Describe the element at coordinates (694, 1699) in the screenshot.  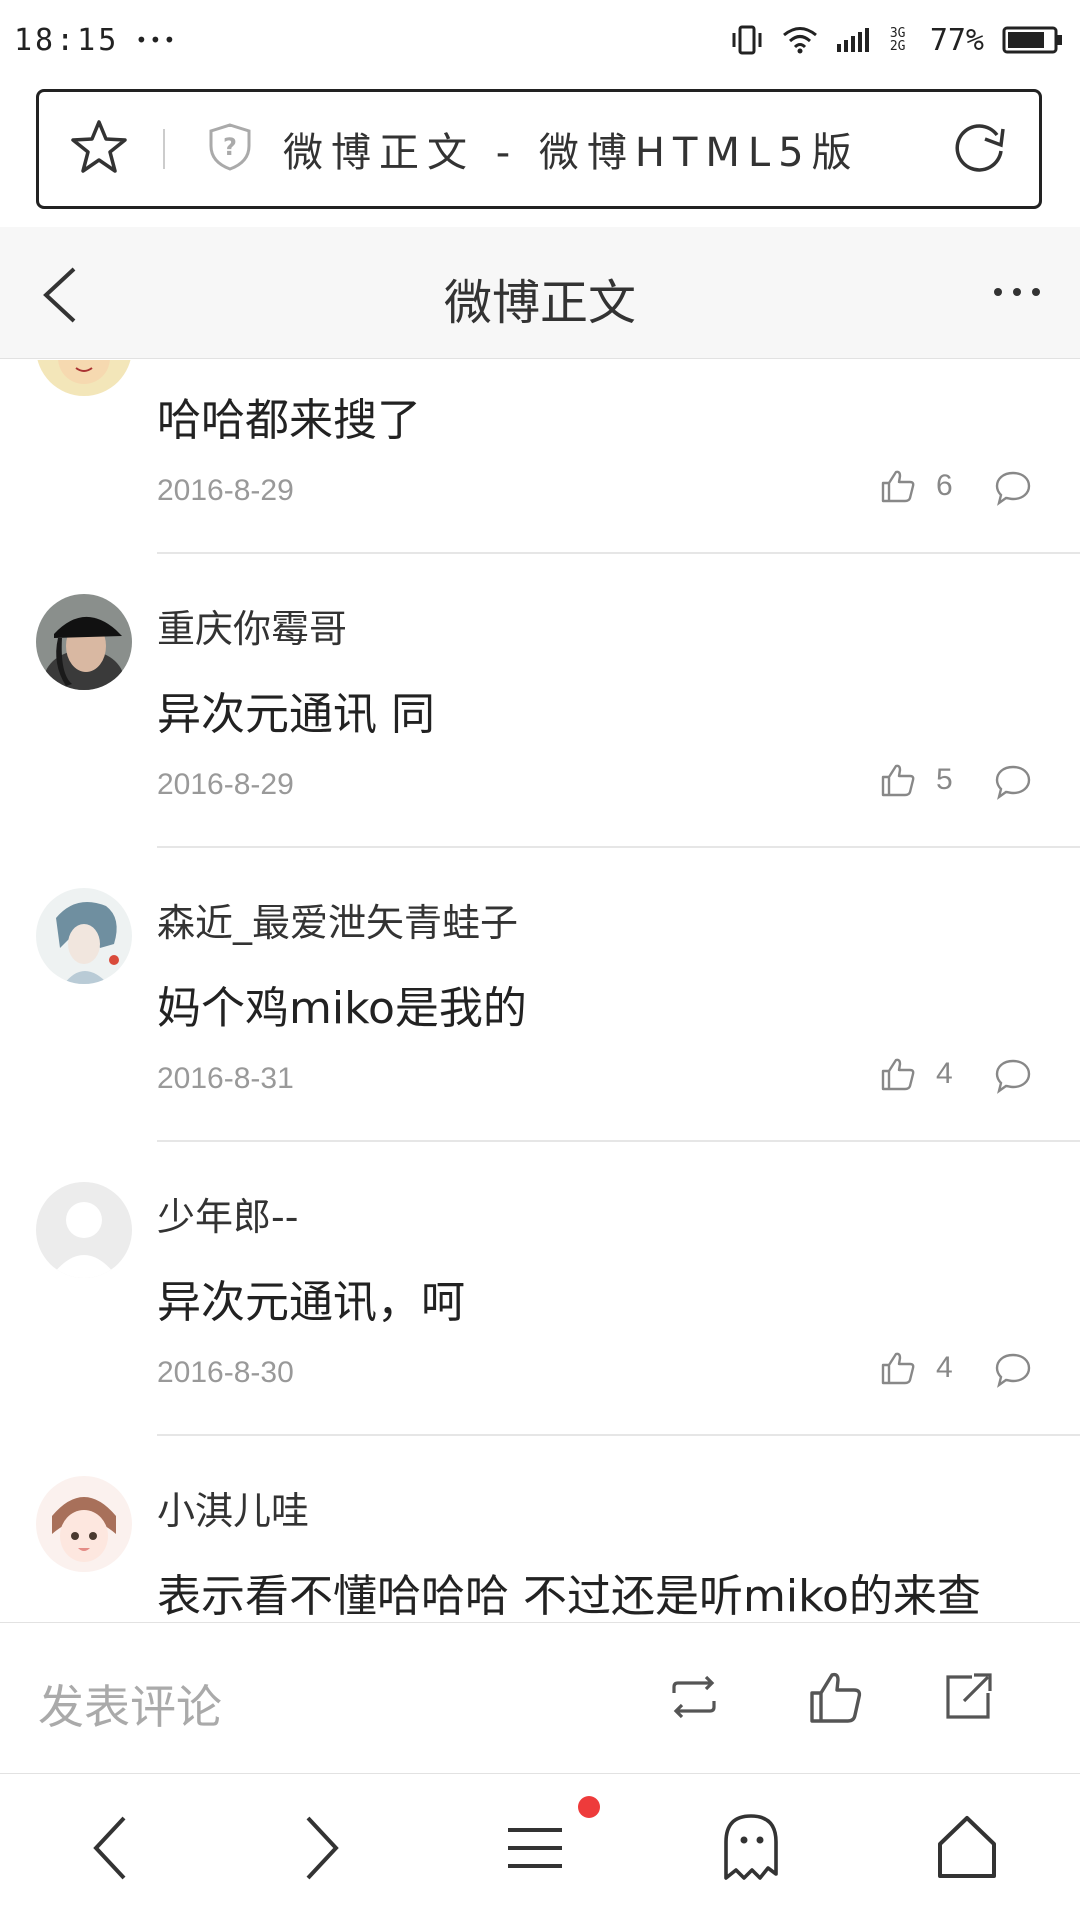
I see `repost-icon` at that location.